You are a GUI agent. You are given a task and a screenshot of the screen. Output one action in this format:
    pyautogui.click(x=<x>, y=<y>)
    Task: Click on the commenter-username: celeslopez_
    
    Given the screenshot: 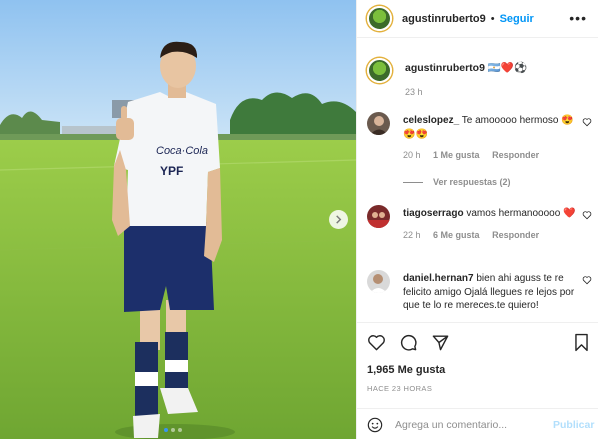 What is the action you would take?
    pyautogui.click(x=431, y=120)
    